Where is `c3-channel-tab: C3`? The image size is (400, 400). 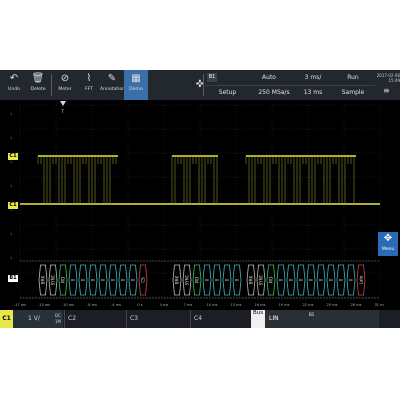 c3-channel-tab: C3 is located at coordinates (156, 319).